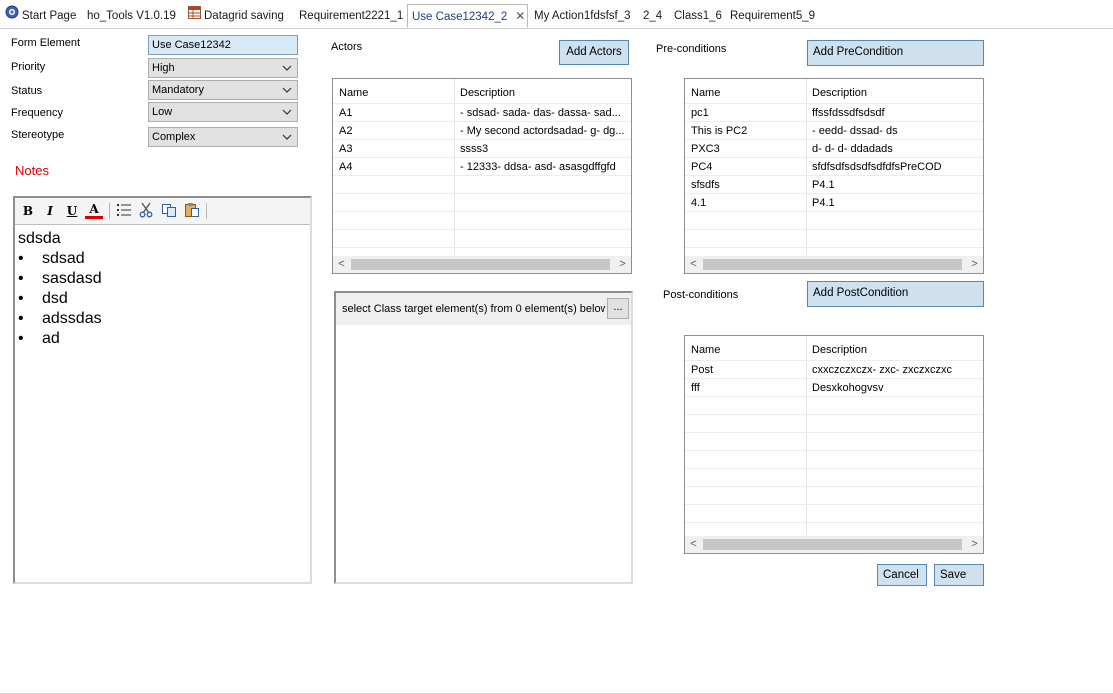 This screenshot has height=694, width=1113. I want to click on form-element-field: Use Case12342, so click(223, 45).